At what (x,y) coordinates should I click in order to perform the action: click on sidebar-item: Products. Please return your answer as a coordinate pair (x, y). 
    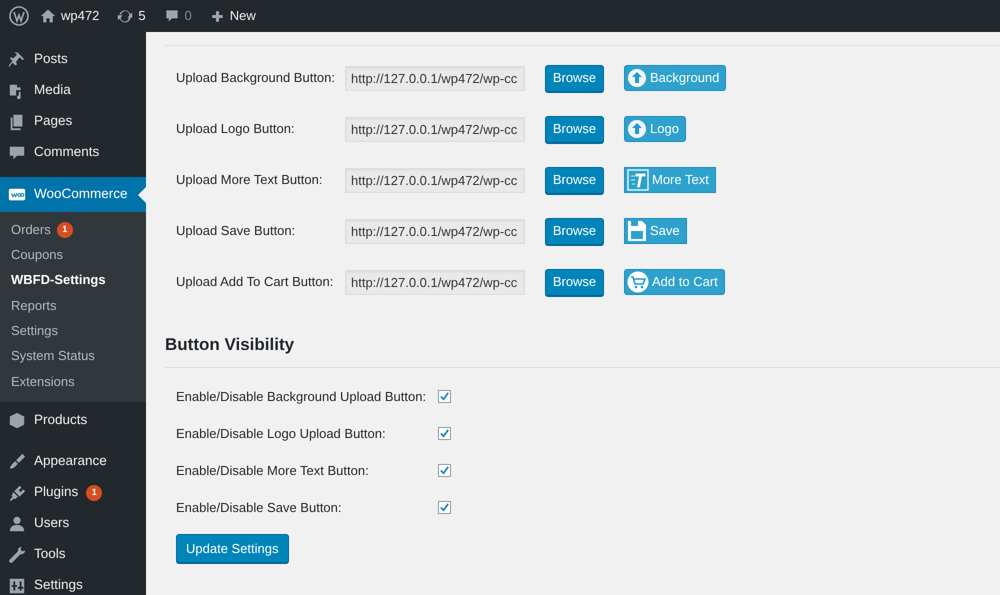
    Looking at the image, I should click on (73, 420).